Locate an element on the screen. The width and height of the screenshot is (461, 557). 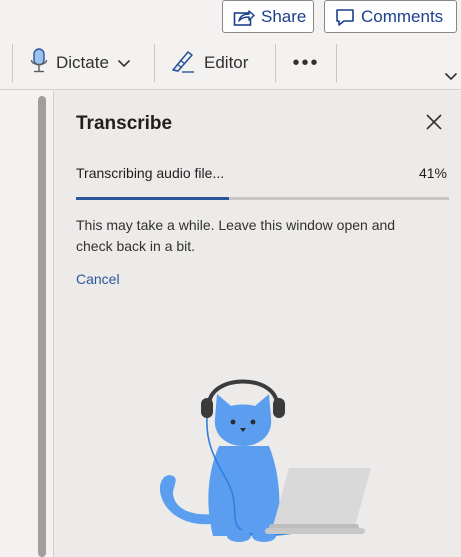
ribbon-expand-chevron-icon is located at coordinates (451, 77).